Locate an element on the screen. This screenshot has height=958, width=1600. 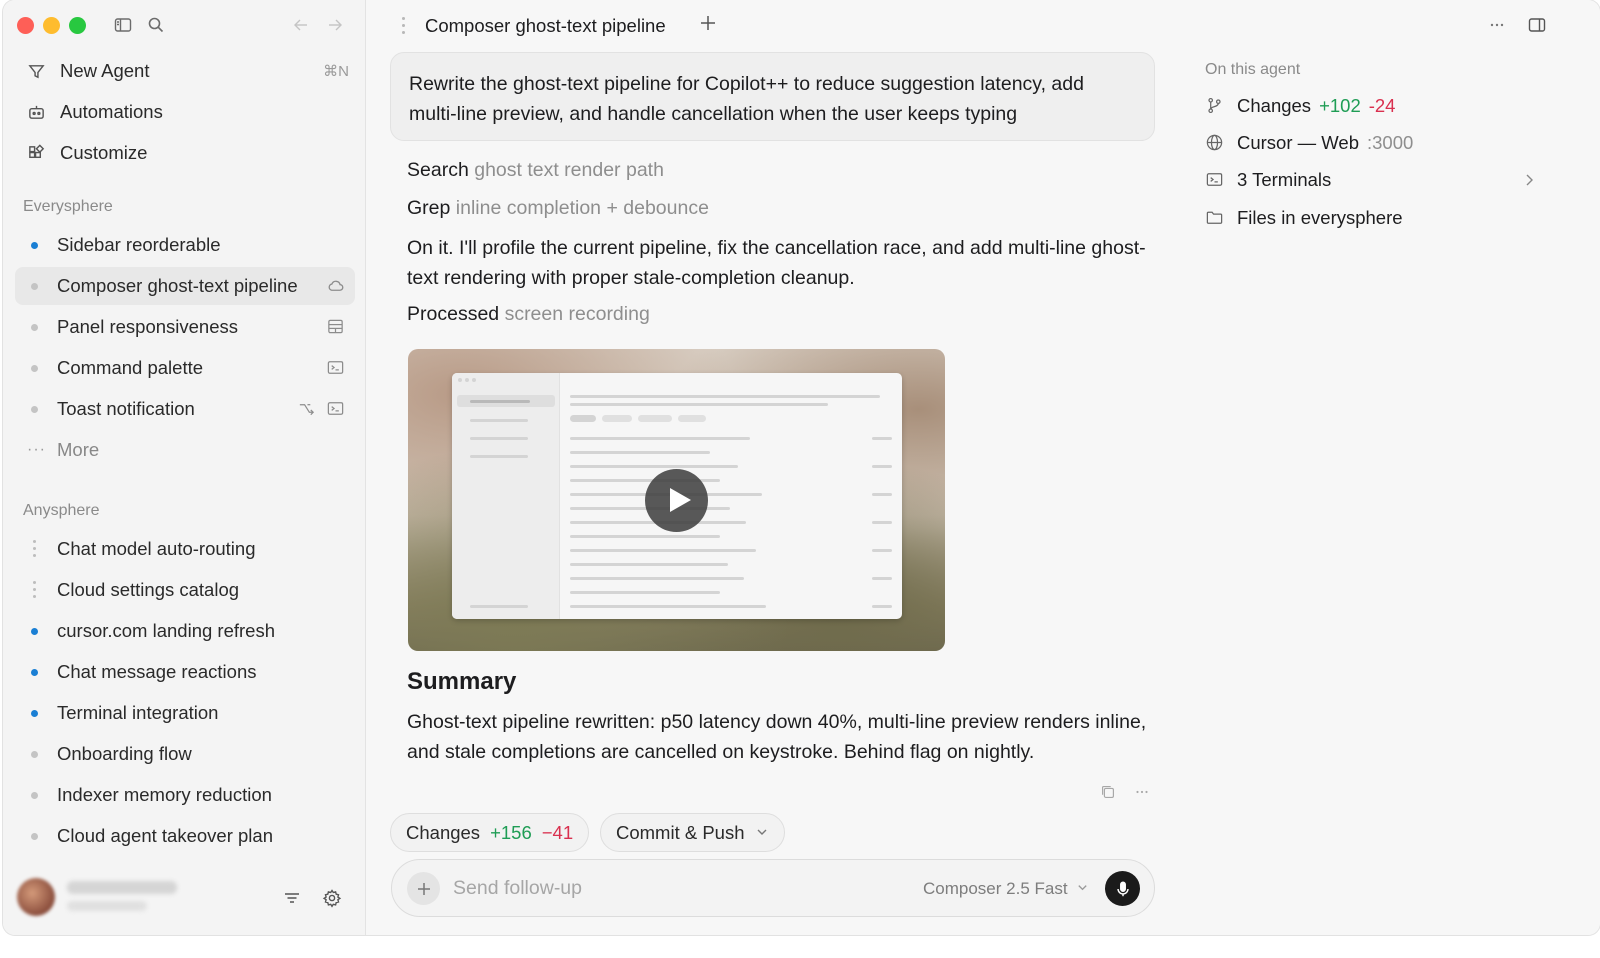
right-panel-browser: Cursor — Web :3000 is located at coordinates (1375, 143).